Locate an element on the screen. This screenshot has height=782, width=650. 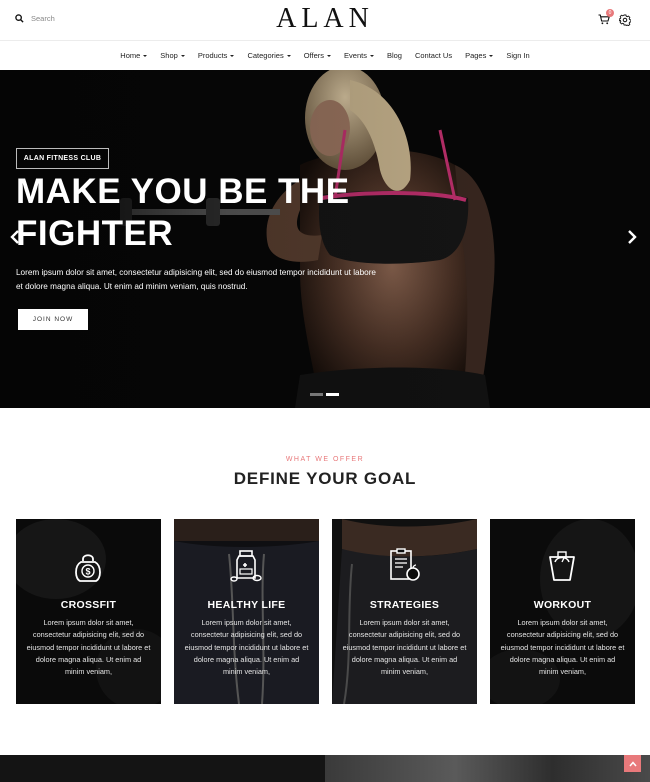
nav-item-home: Home is located at coordinates (134, 55).